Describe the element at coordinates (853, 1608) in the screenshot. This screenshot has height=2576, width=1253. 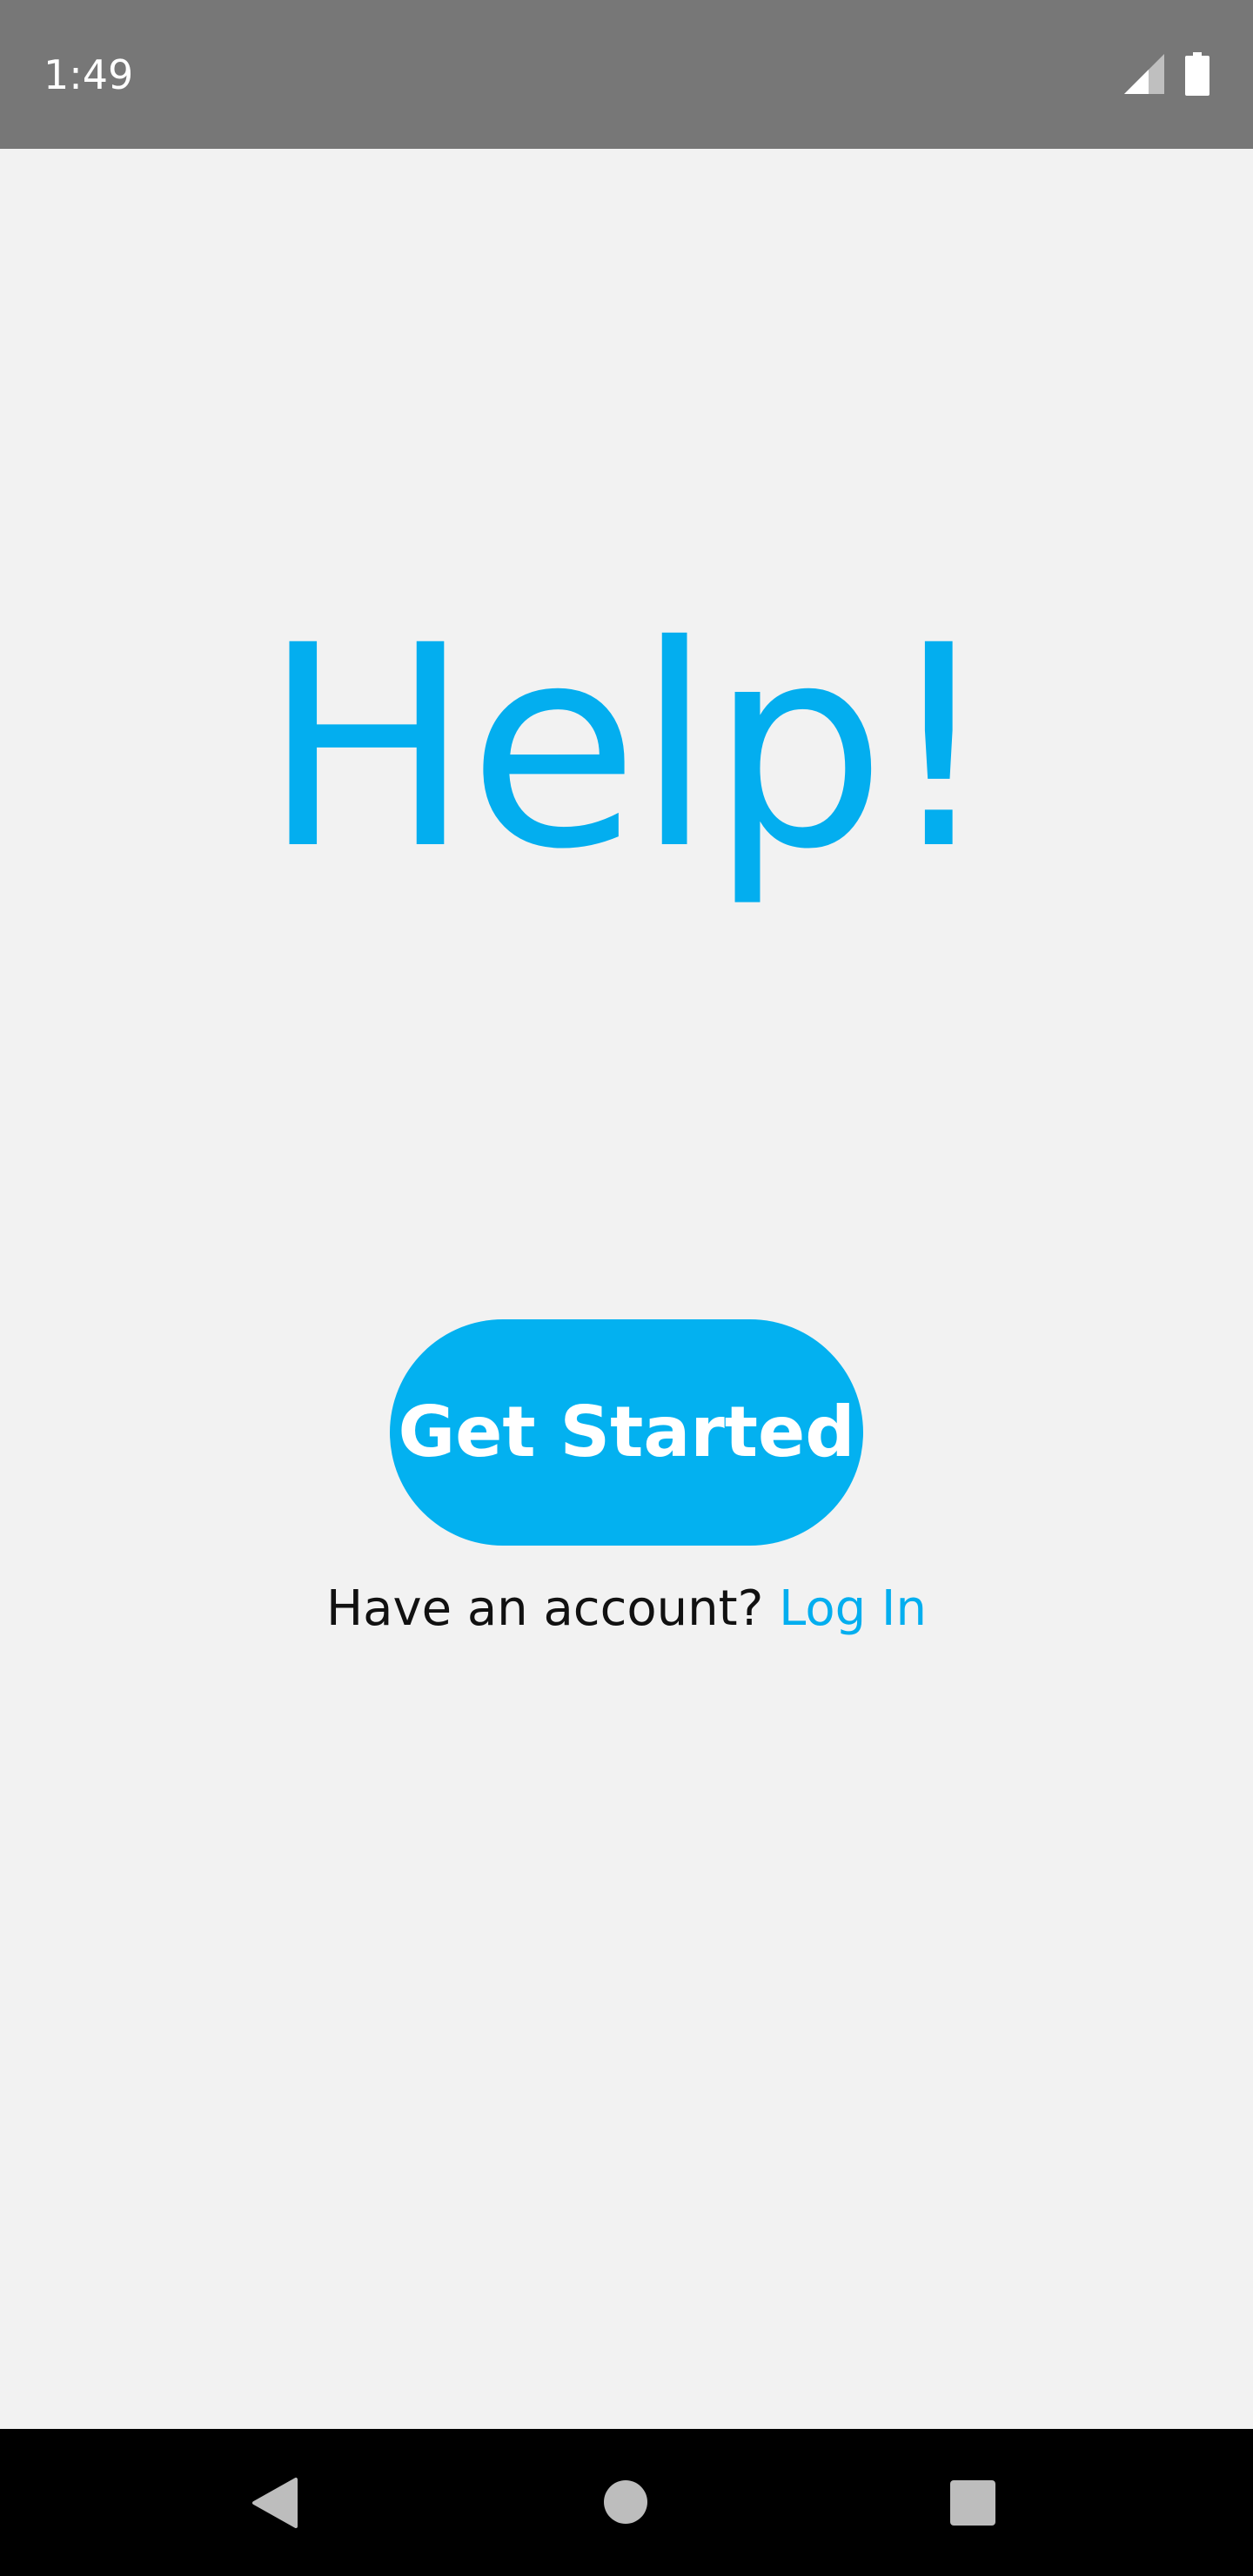
I see `login-link: Log In` at that location.